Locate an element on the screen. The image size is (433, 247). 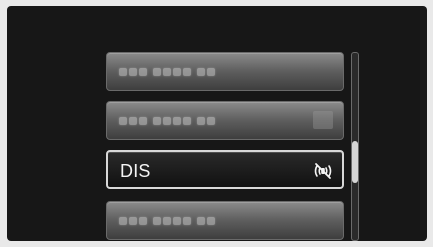
square-icon is located at coordinates (323, 120).